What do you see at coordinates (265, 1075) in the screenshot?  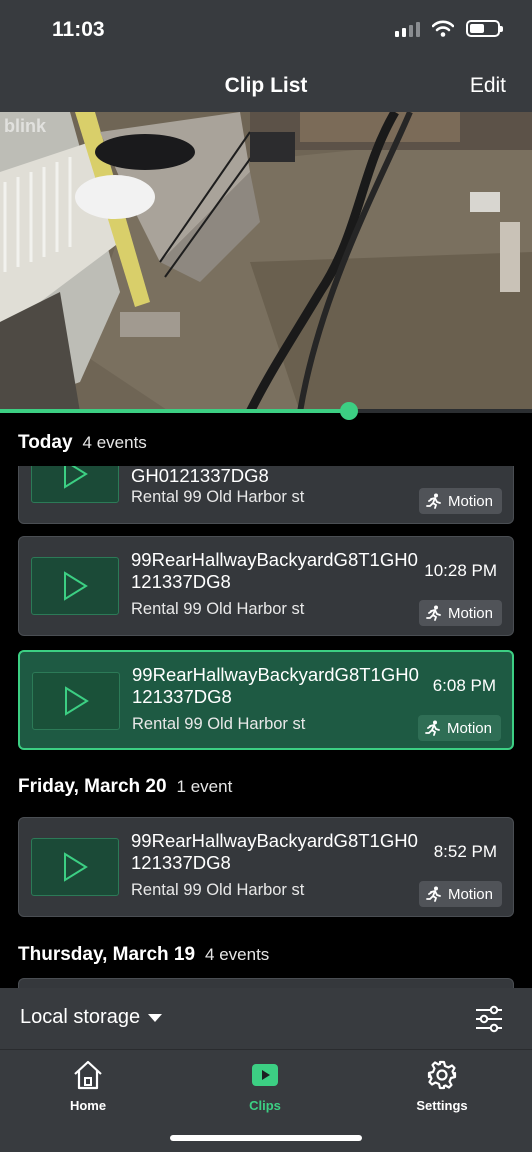 I see `clips-play-icon` at bounding box center [265, 1075].